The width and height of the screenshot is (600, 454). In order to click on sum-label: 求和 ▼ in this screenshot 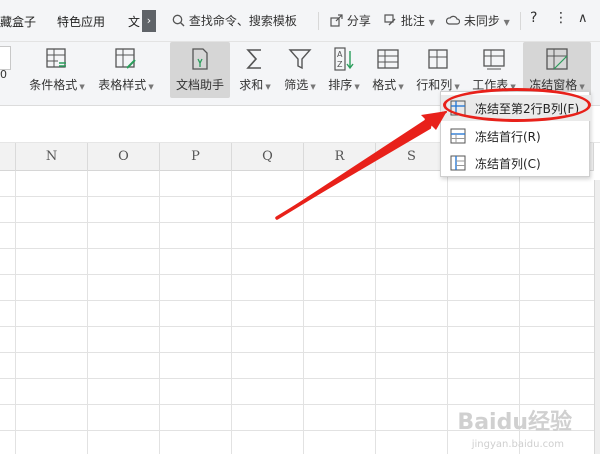, I will do `click(255, 85)`.